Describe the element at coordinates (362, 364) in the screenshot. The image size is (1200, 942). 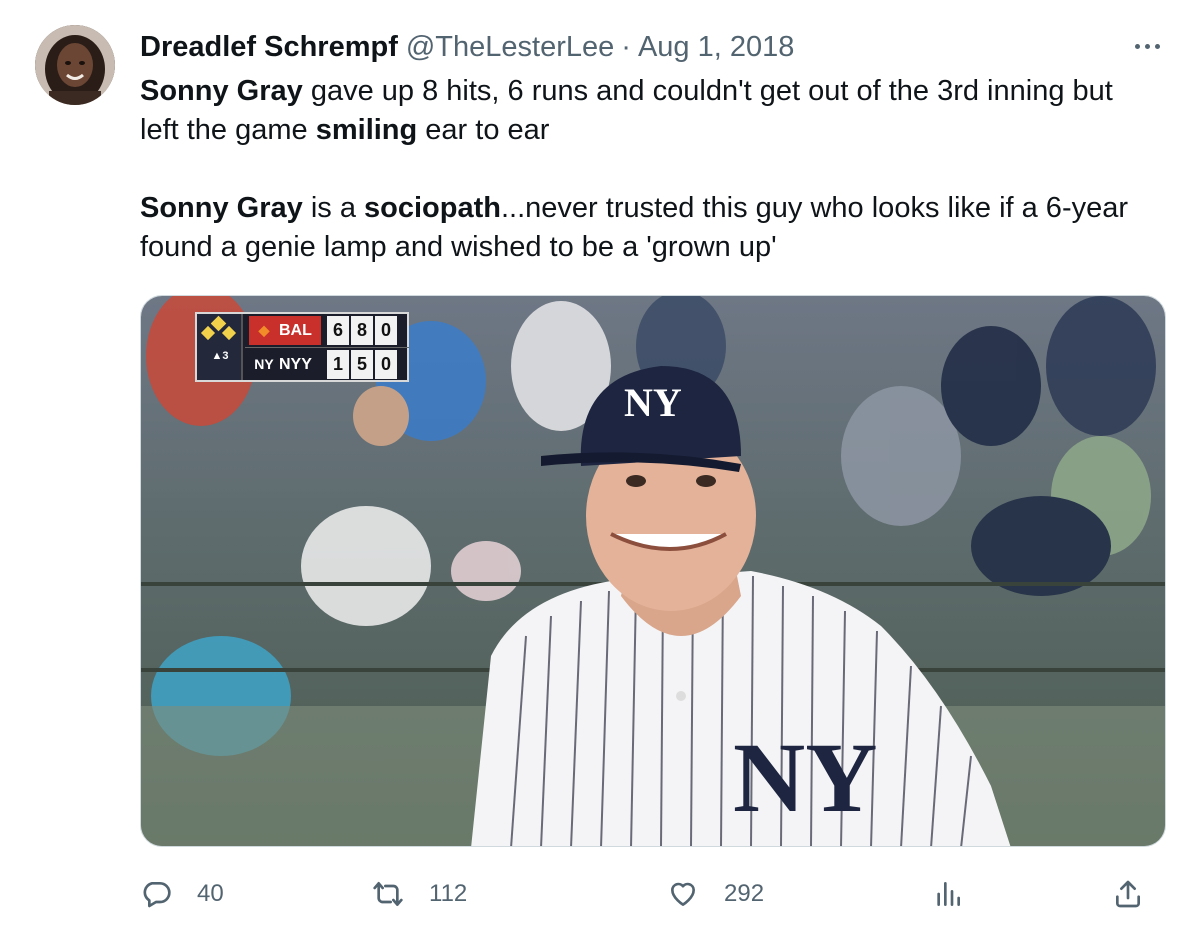
I see `hits: 5` at that location.